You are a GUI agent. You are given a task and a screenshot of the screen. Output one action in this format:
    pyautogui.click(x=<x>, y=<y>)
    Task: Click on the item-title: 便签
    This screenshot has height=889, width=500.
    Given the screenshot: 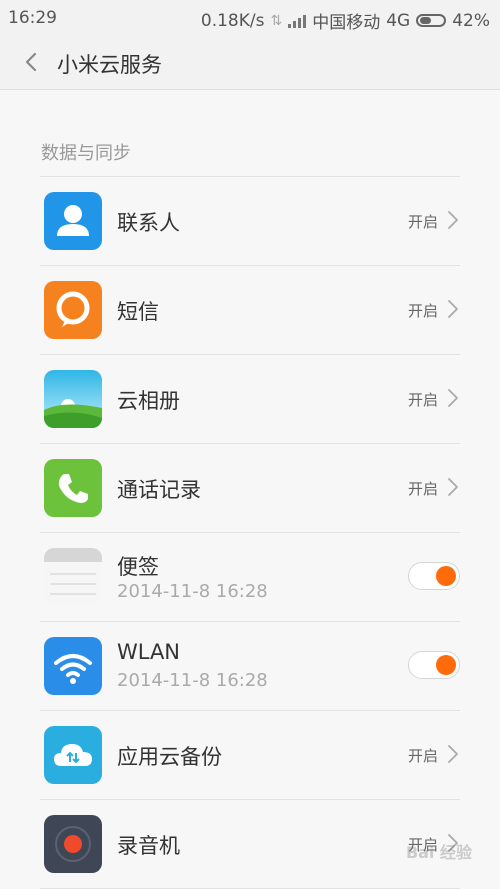 What is the action you would take?
    pyautogui.click(x=138, y=567)
    